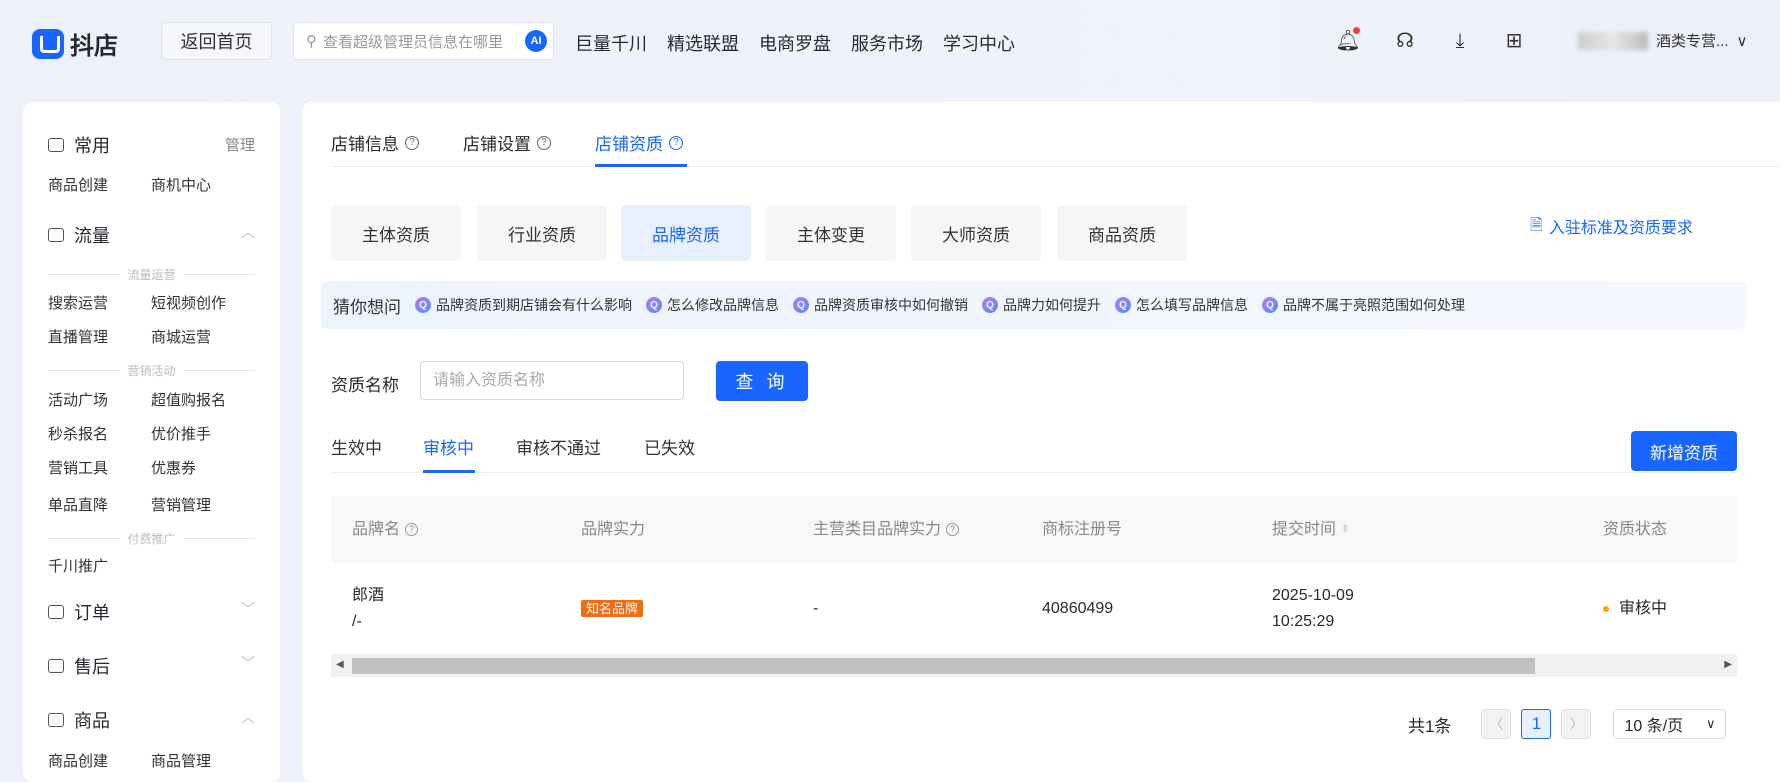 The height and width of the screenshot is (782, 1780). Describe the element at coordinates (712, 305) in the screenshot. I see `faq-item: Q 怎么修改品牌信息` at that location.